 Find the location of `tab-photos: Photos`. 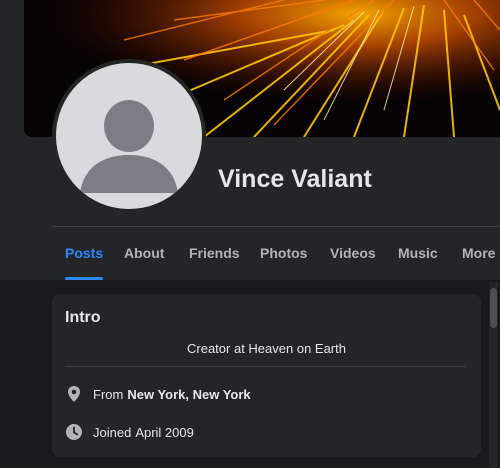

tab-photos: Photos is located at coordinates (283, 253).